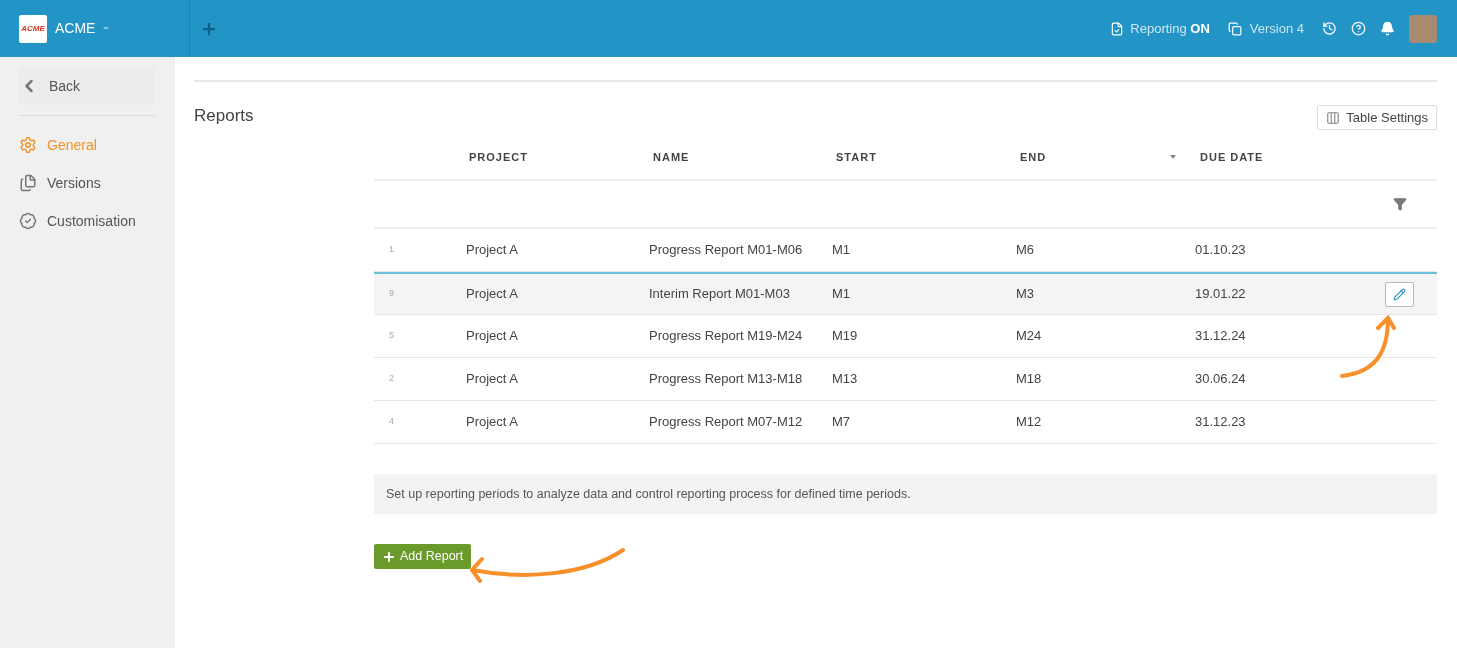  What do you see at coordinates (1173, 157) in the screenshot?
I see `sort-caret-icon` at bounding box center [1173, 157].